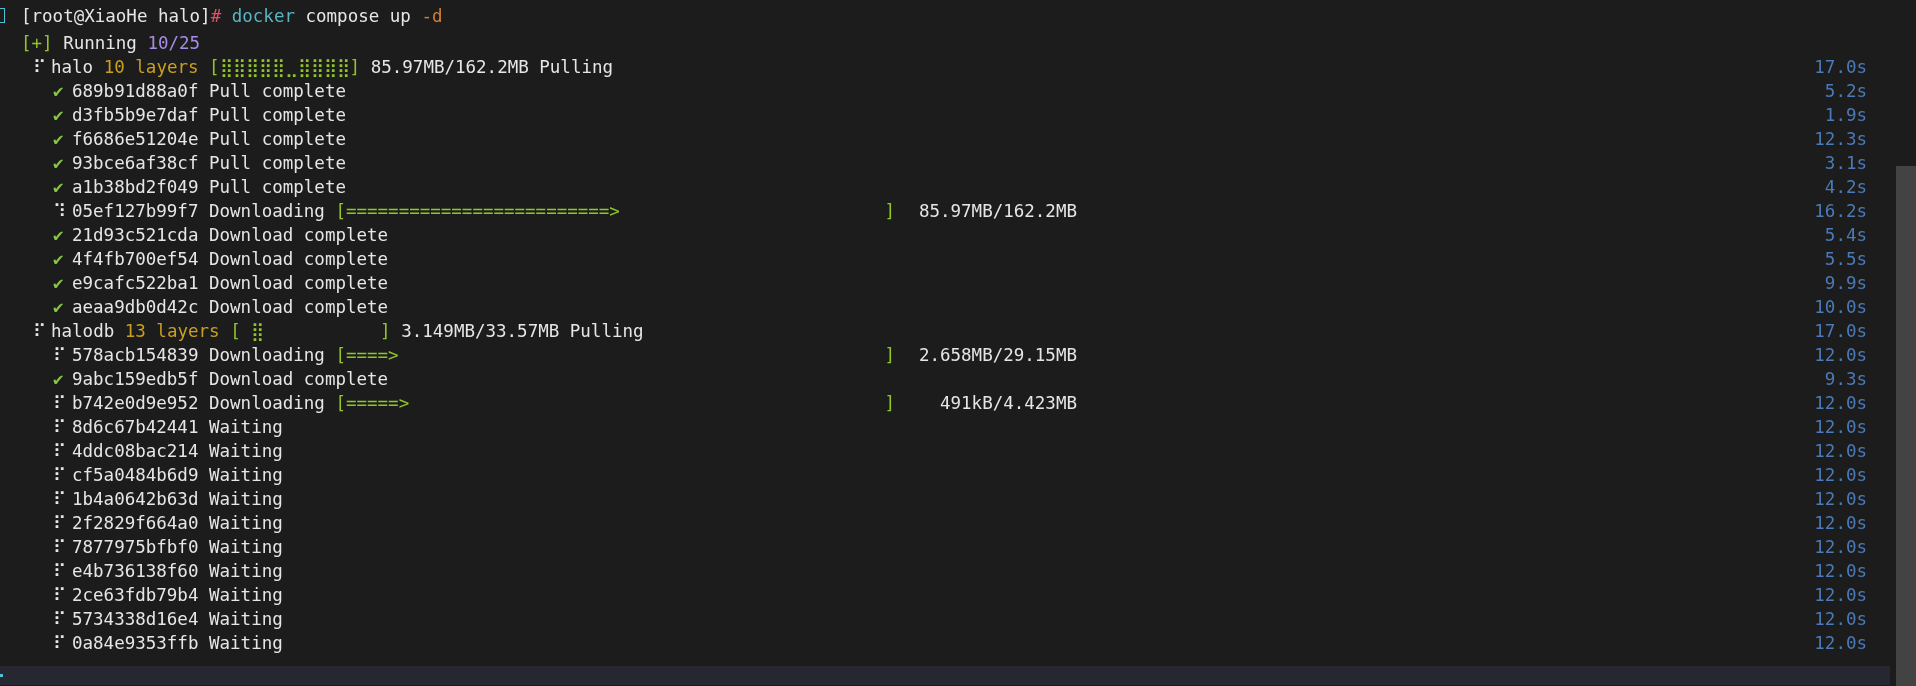  What do you see at coordinates (172, 331) in the screenshot?
I see `layer-count: 13 layers` at bounding box center [172, 331].